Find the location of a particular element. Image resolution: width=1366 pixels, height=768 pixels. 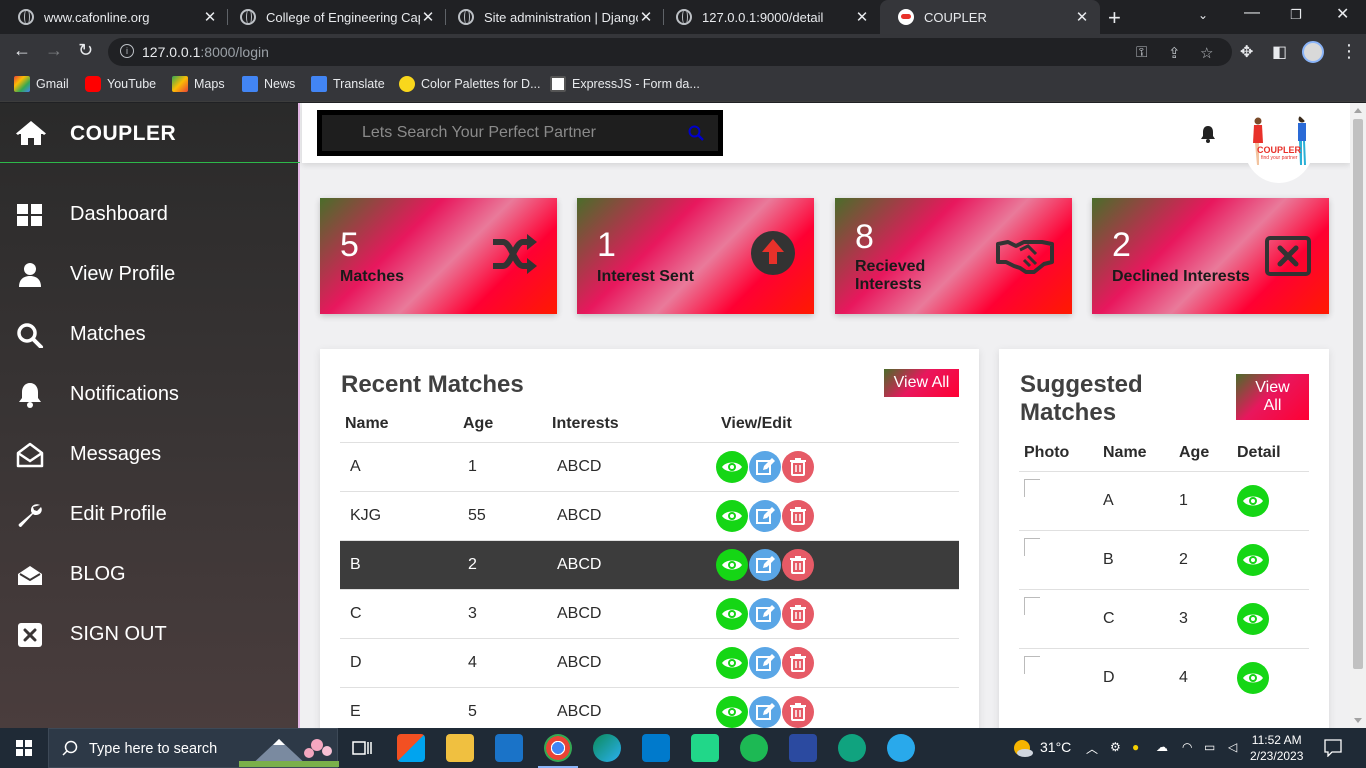

sidebar-item-matches: Matches is located at coordinates (150, 334).